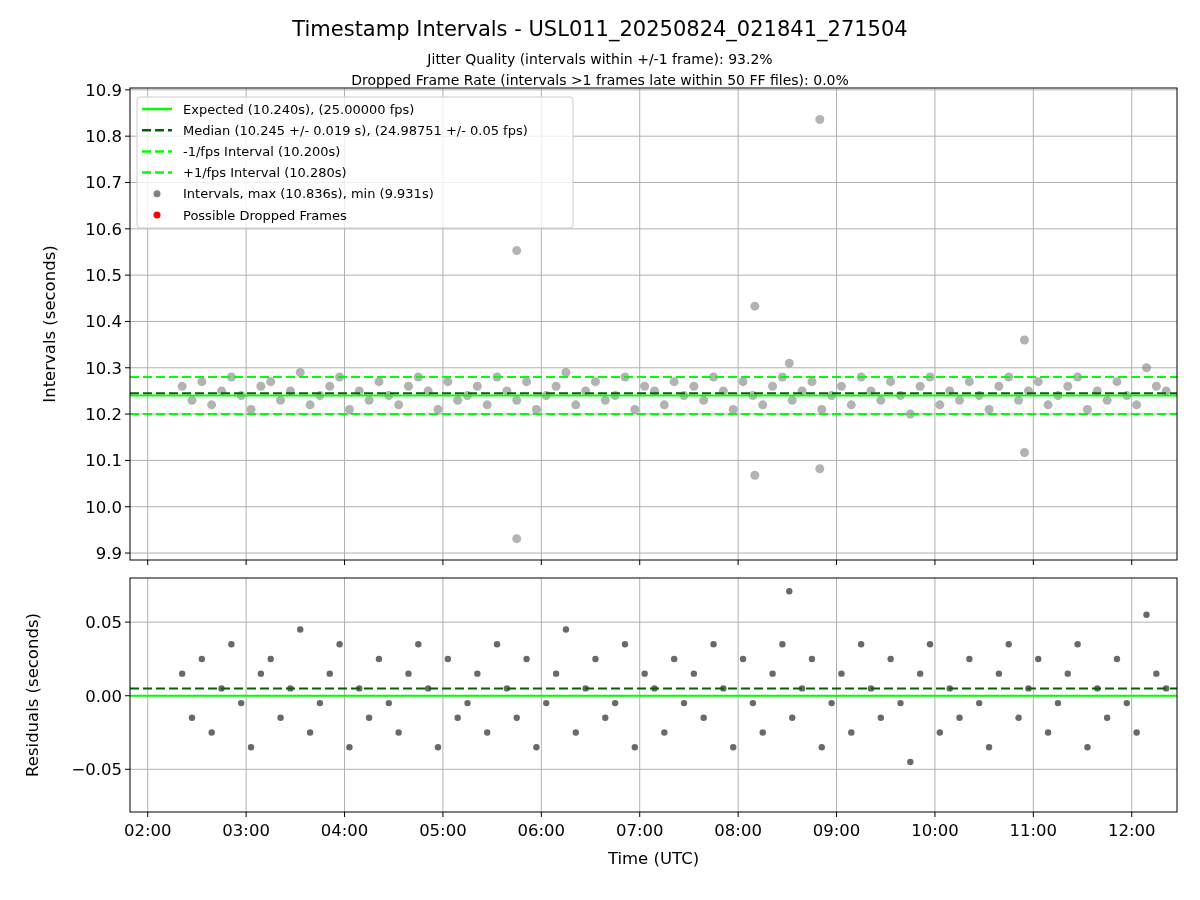 This screenshot has width=1200, height=900. Describe the element at coordinates (639, 830) in the screenshot. I see `tick-label: 07:00` at that location.